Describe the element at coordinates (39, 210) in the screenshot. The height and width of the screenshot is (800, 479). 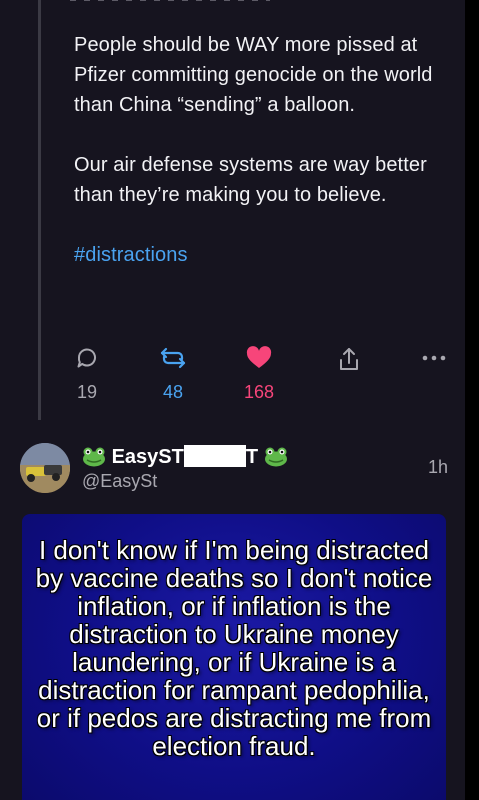
I see `thread-line` at that location.